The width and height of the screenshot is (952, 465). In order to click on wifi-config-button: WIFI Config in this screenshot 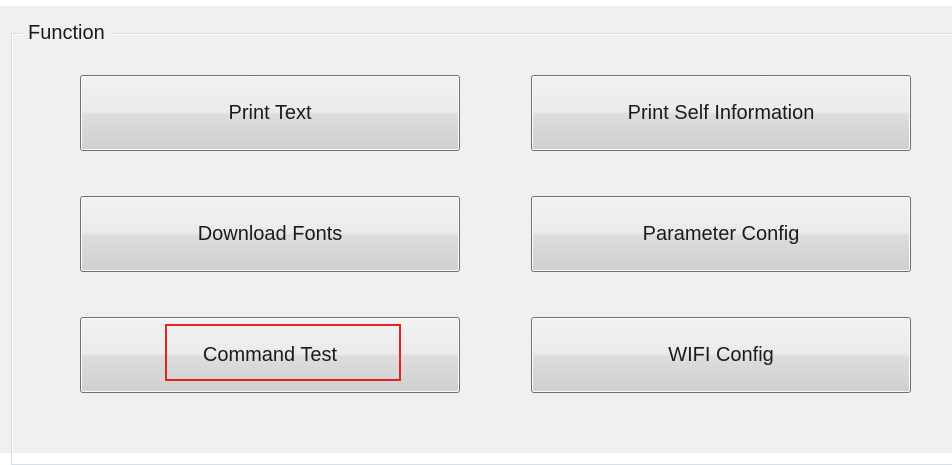, I will do `click(721, 355)`.